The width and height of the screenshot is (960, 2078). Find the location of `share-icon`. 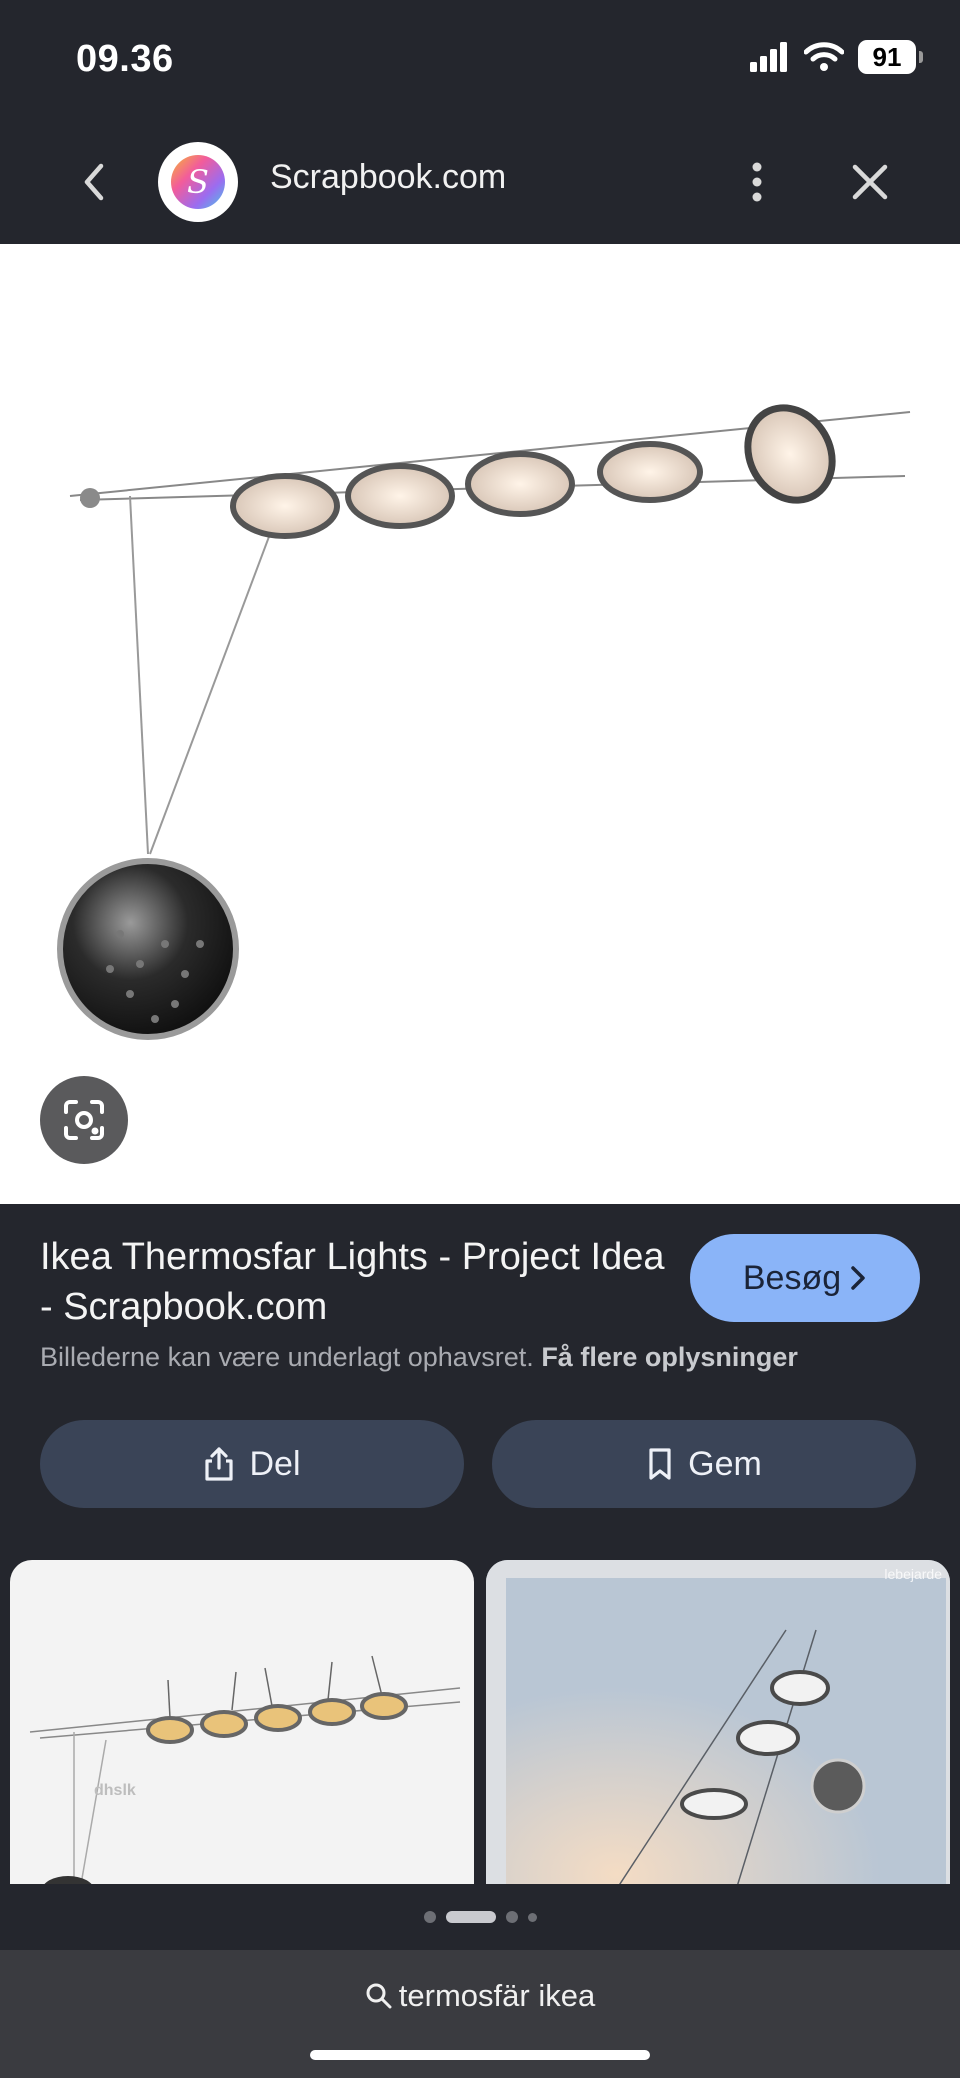

share-icon is located at coordinates (219, 1464).